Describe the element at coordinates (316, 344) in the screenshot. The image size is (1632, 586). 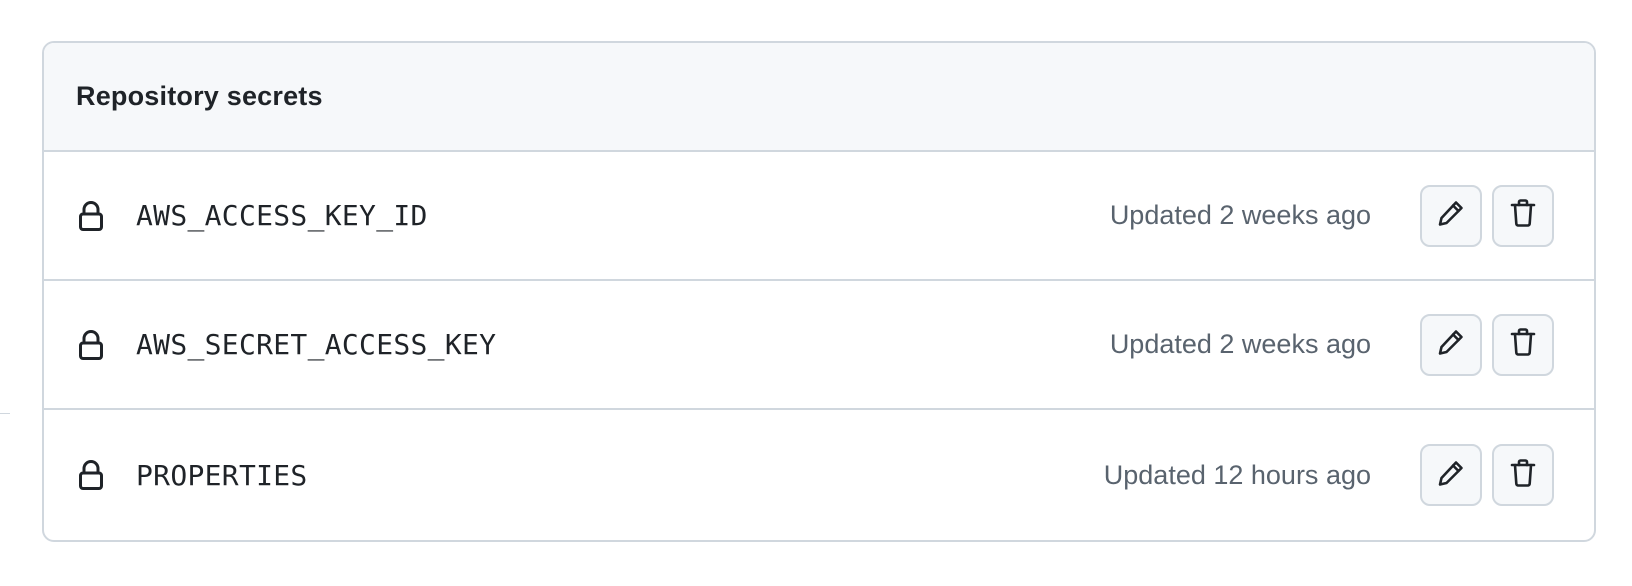
I see `secret-name: AWS_SECRET_ACCESS_KEY` at that location.